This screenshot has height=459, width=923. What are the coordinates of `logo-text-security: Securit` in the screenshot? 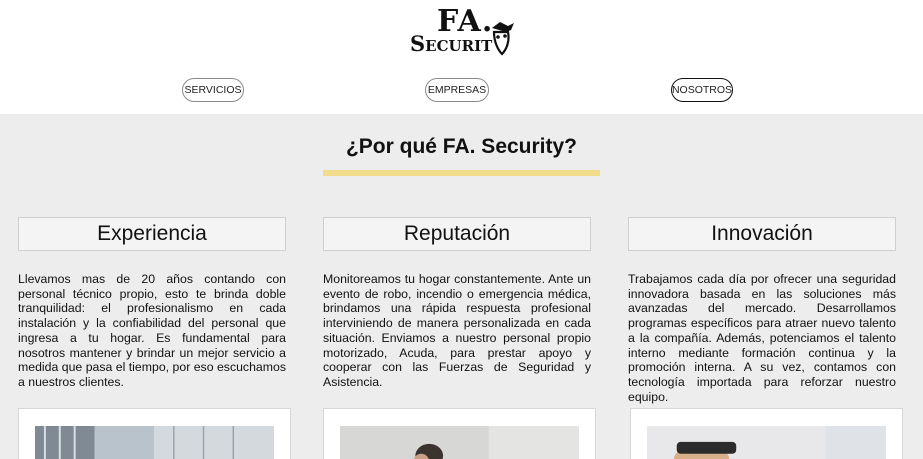 It's located at (451, 43).